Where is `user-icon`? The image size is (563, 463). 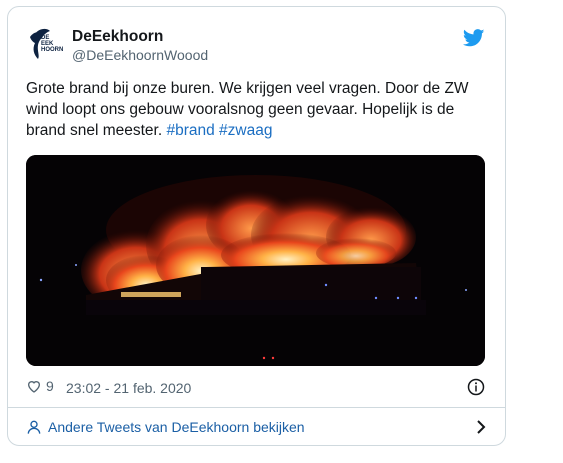
user-icon is located at coordinates (34, 427).